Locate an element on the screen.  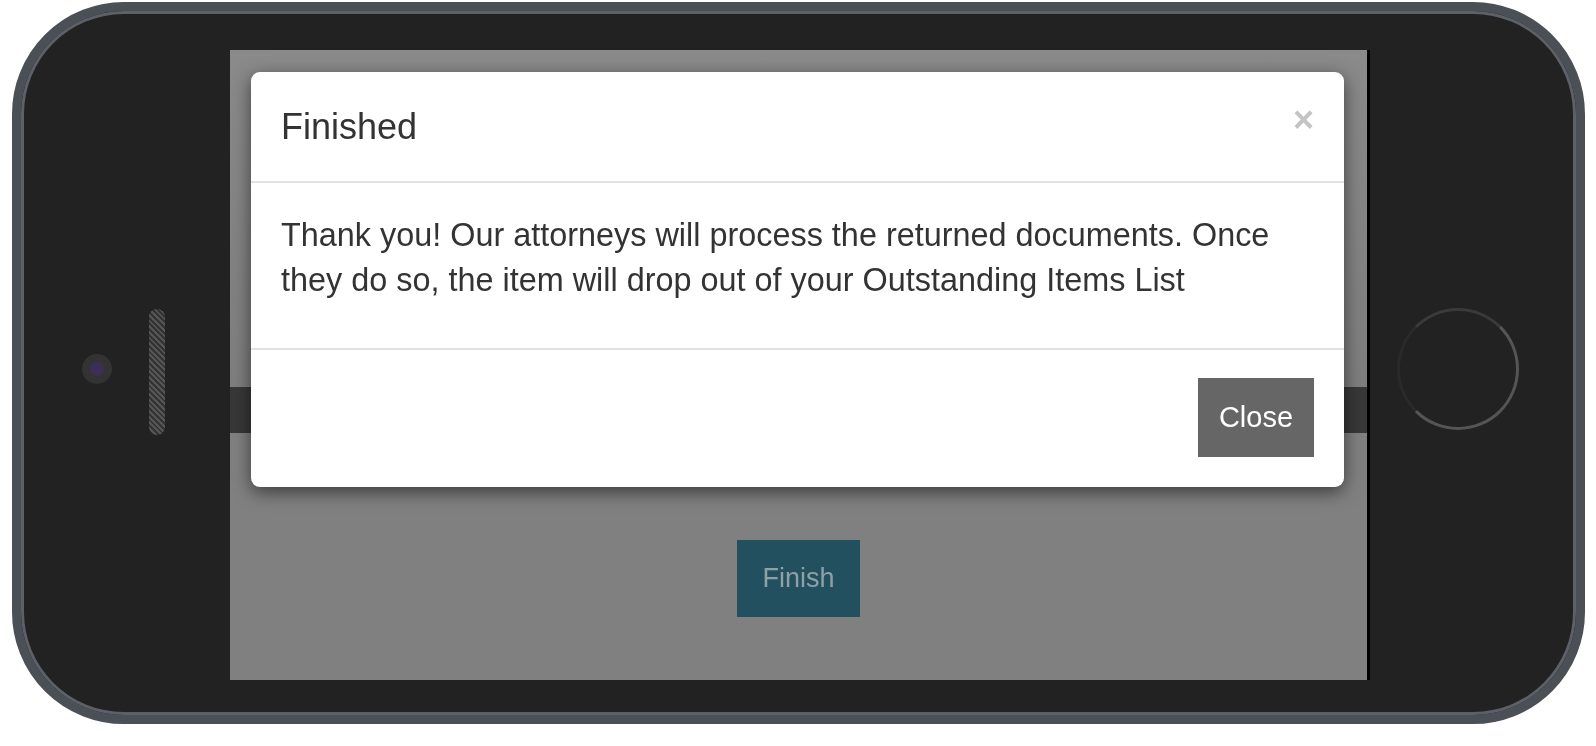
modal-title: Finished is located at coordinates (349, 126).